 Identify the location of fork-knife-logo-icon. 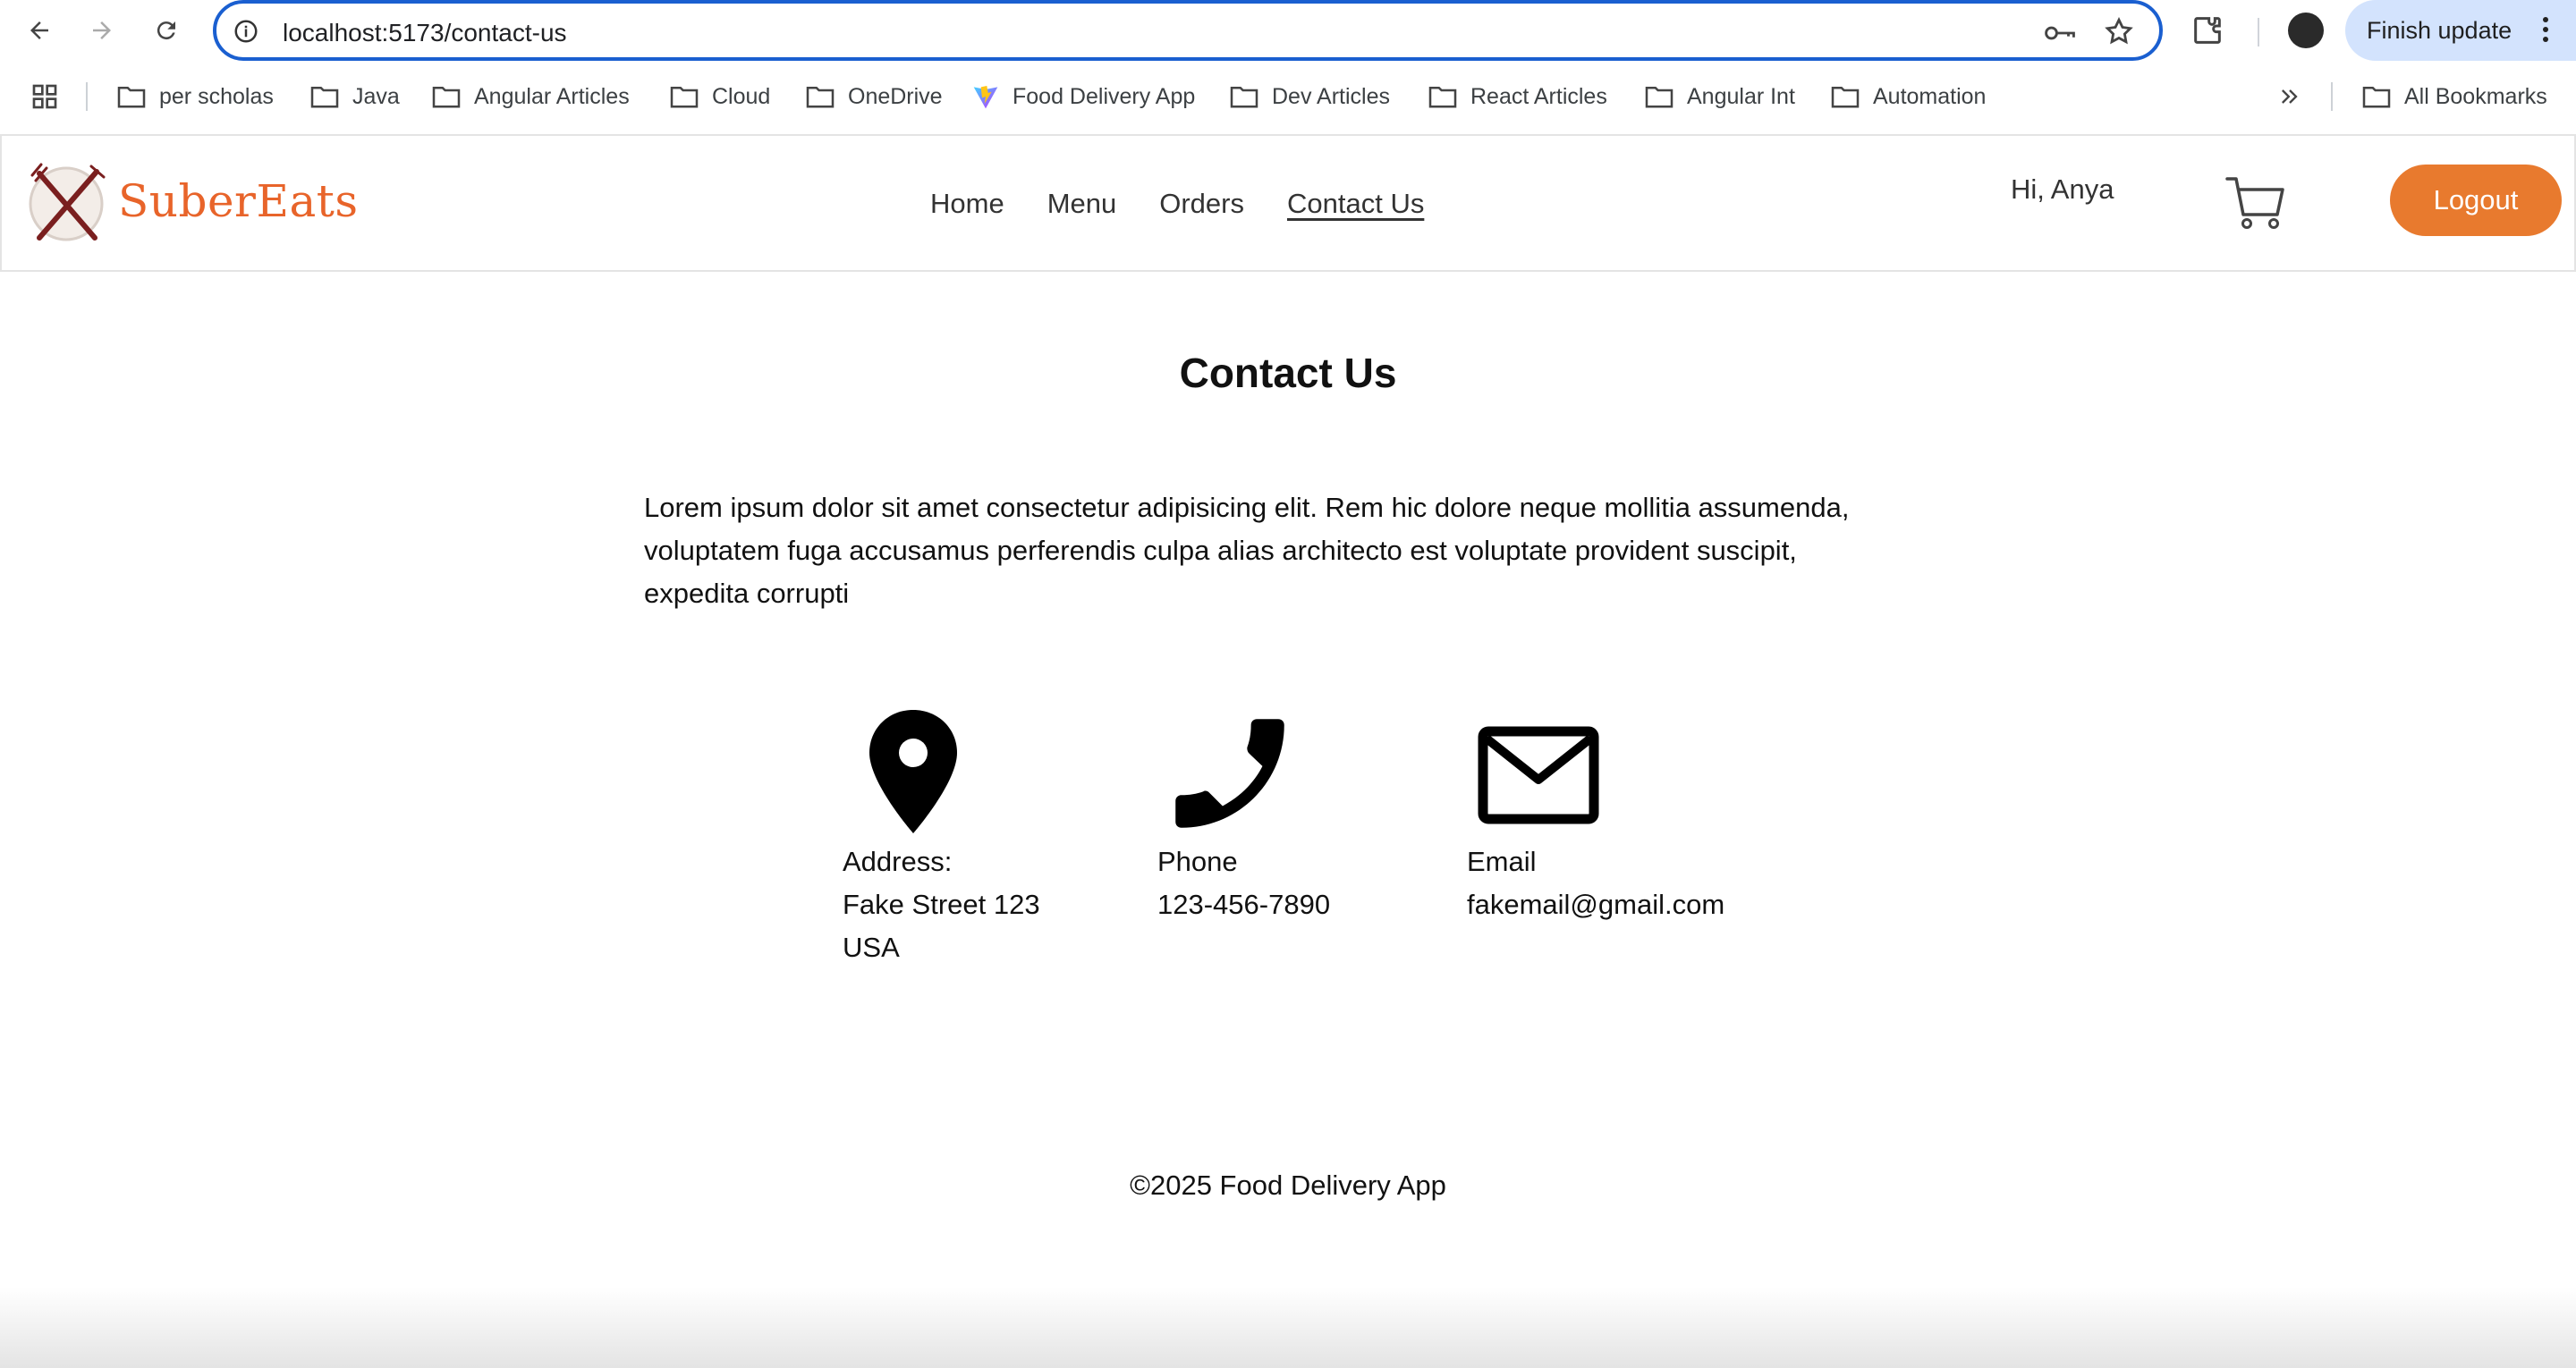
(68, 202).